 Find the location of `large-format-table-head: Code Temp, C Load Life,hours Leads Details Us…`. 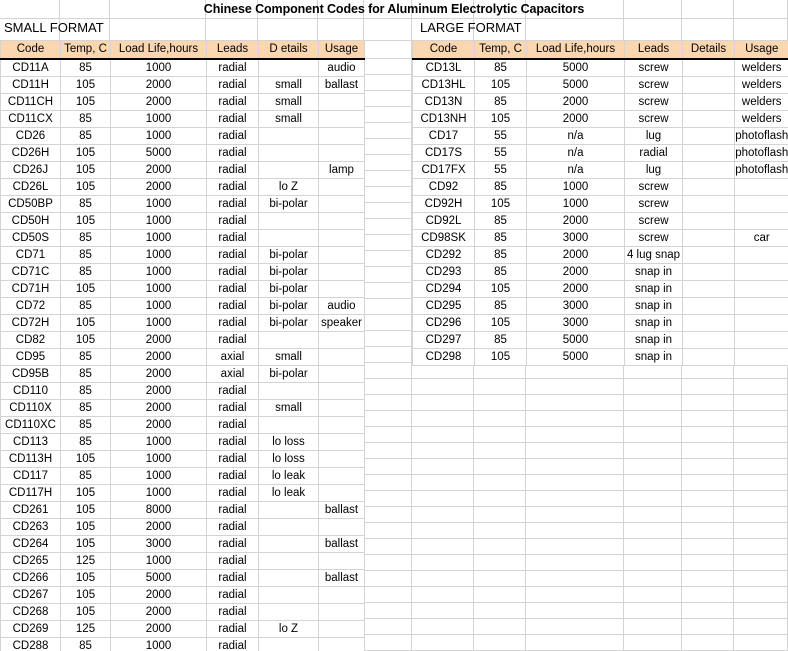

large-format-table-head: Code Temp, C Load Life,hours Leads Details Us… is located at coordinates (600, 50).